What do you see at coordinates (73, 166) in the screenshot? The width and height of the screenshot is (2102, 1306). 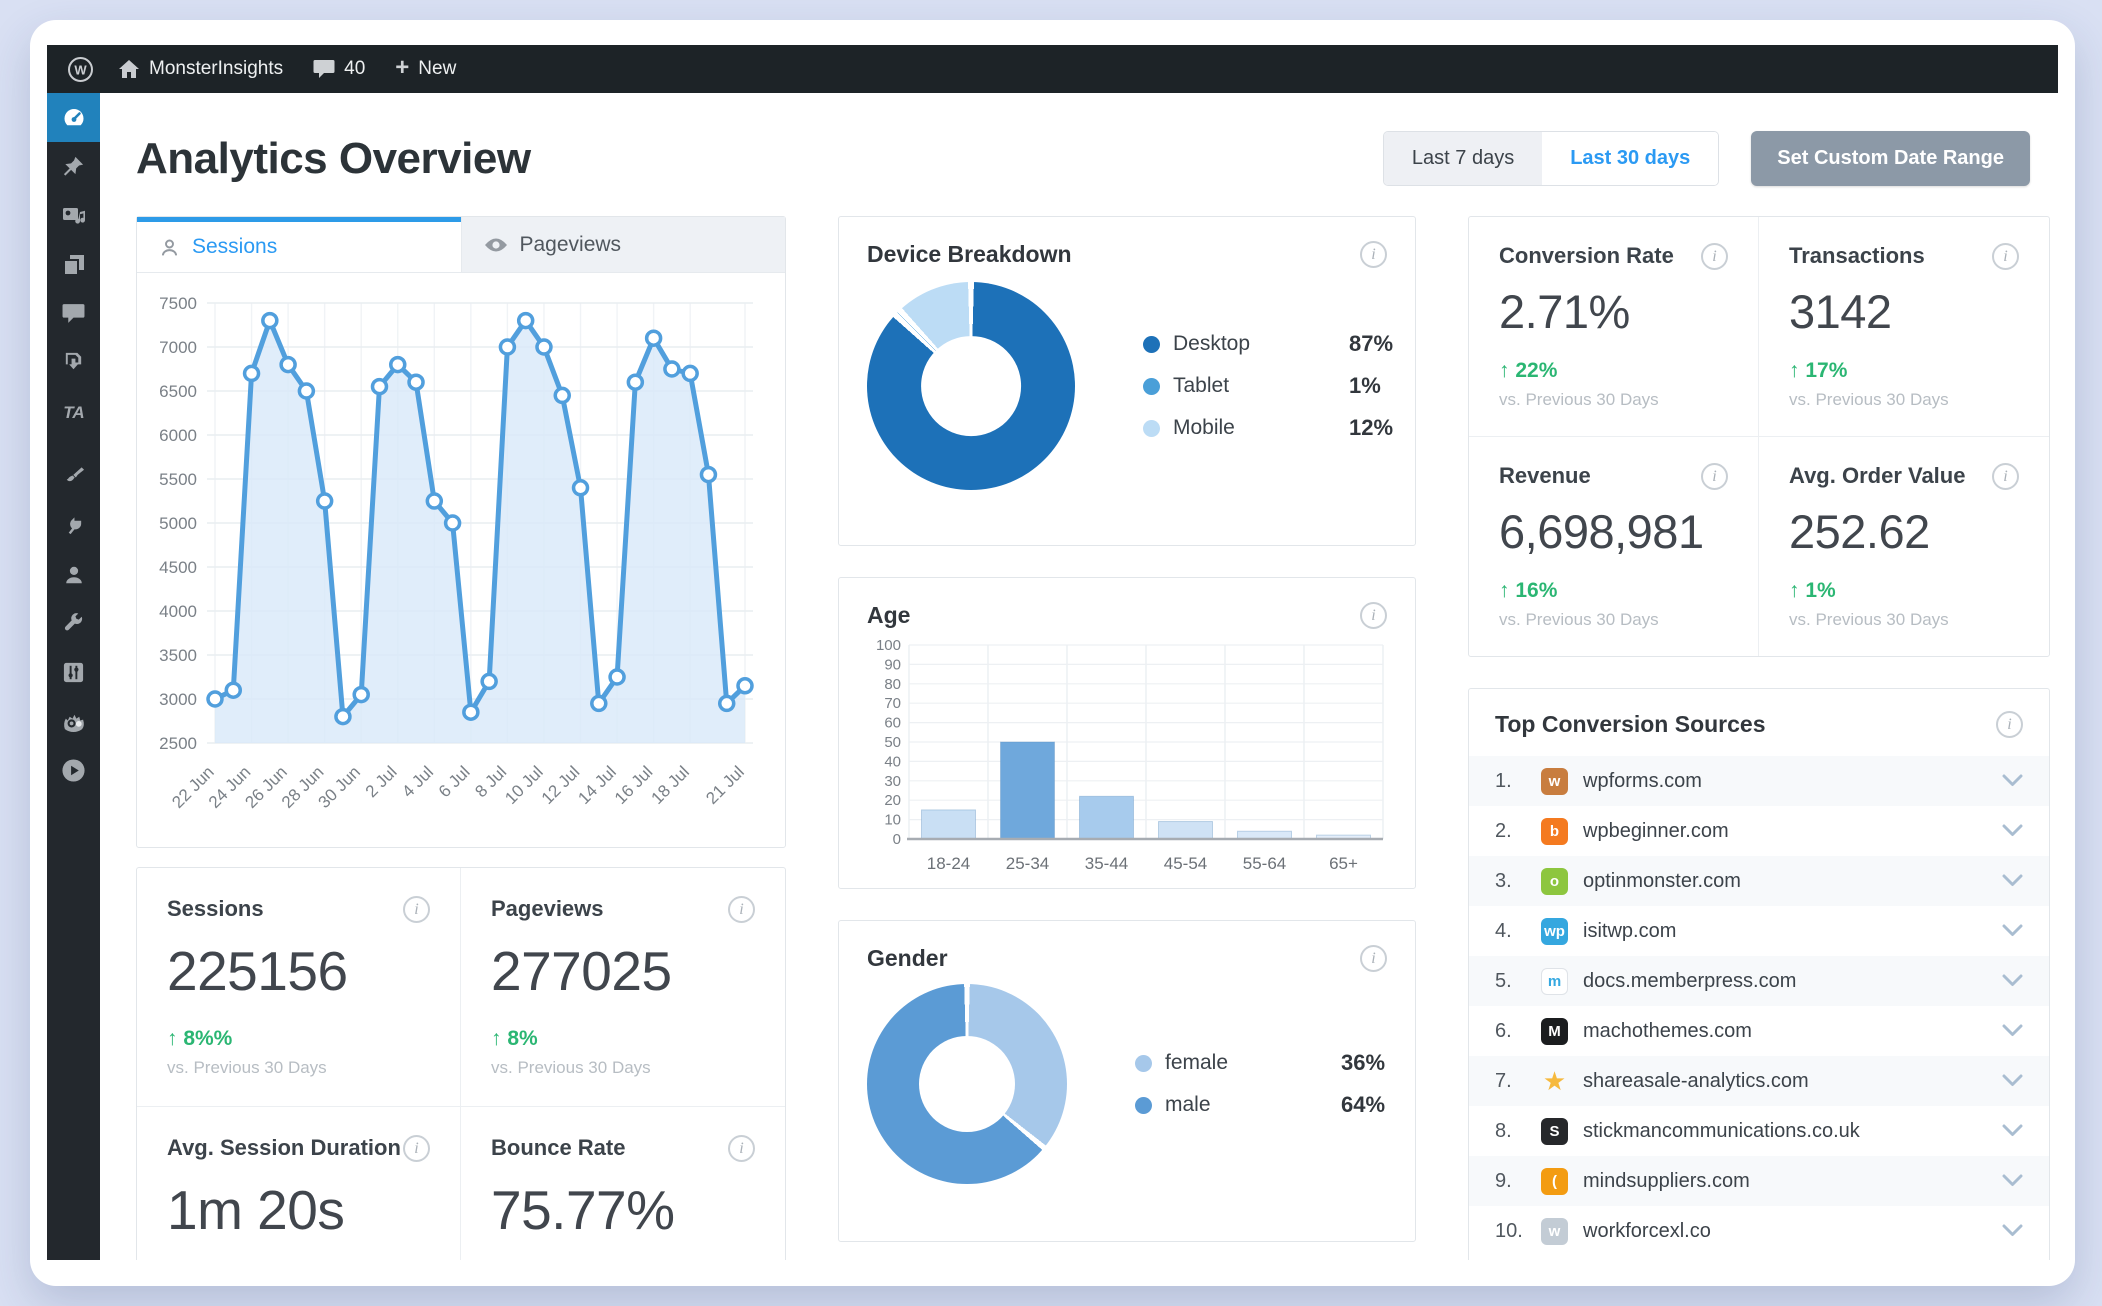 I see `sidebar-item-posts` at bounding box center [73, 166].